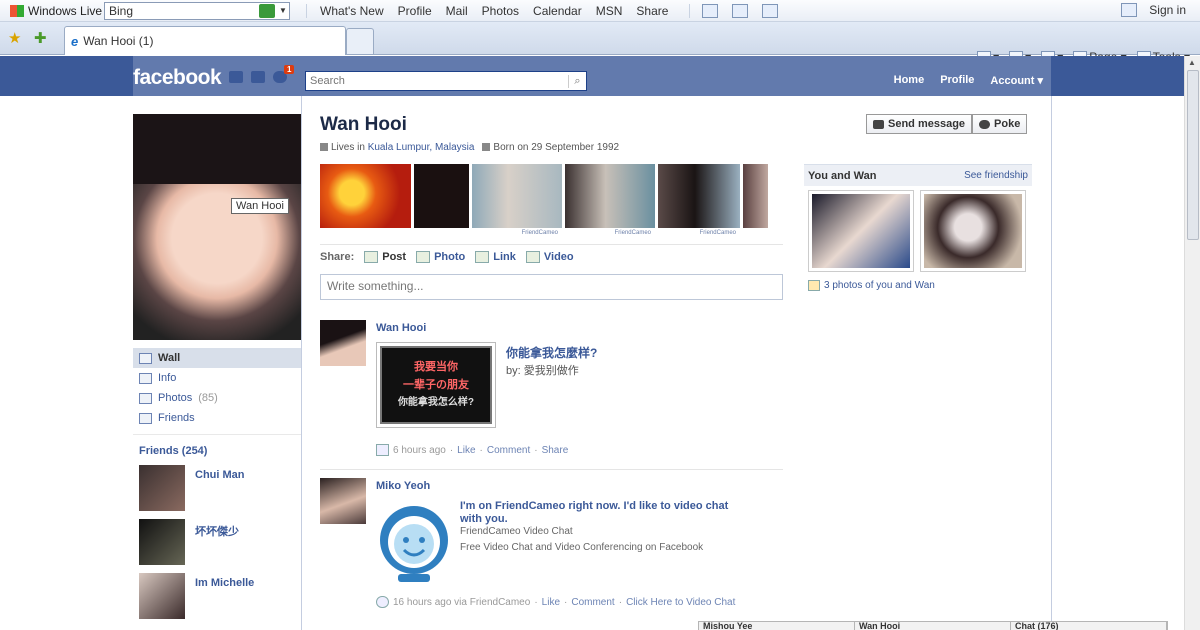 This screenshot has height=630, width=1200. What do you see at coordinates (217, 596) in the screenshot?
I see `friend-item: Im Michelle` at bounding box center [217, 596].